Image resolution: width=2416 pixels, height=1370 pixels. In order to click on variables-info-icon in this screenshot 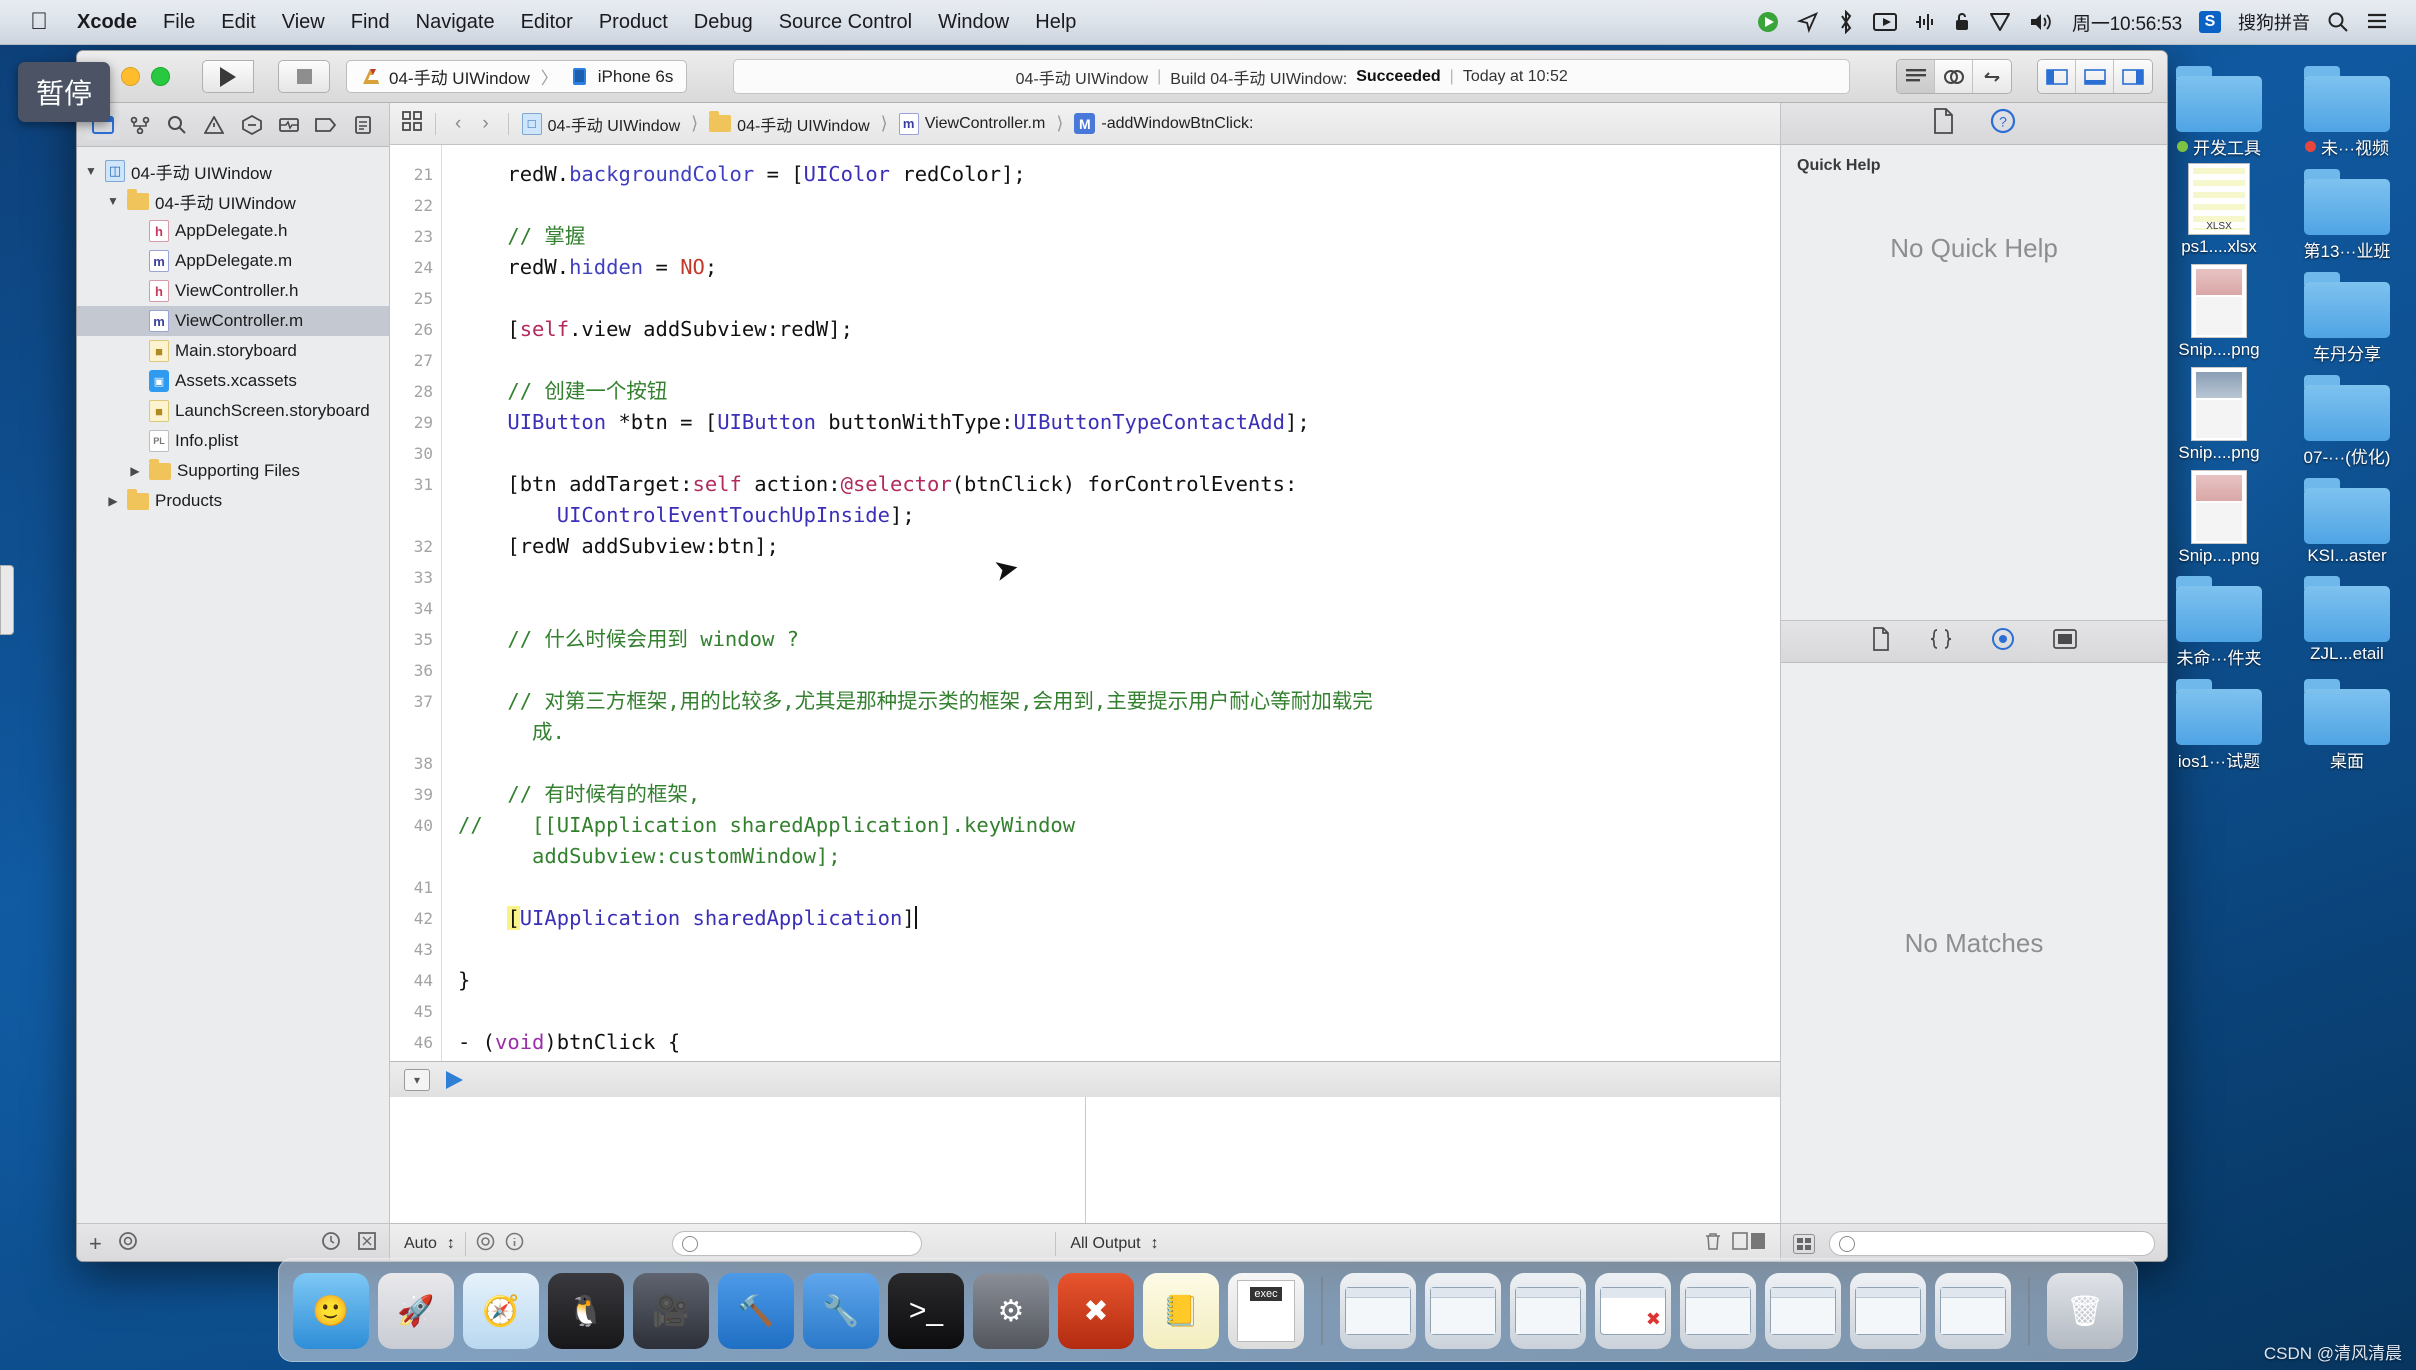, I will do `click(514, 1244)`.